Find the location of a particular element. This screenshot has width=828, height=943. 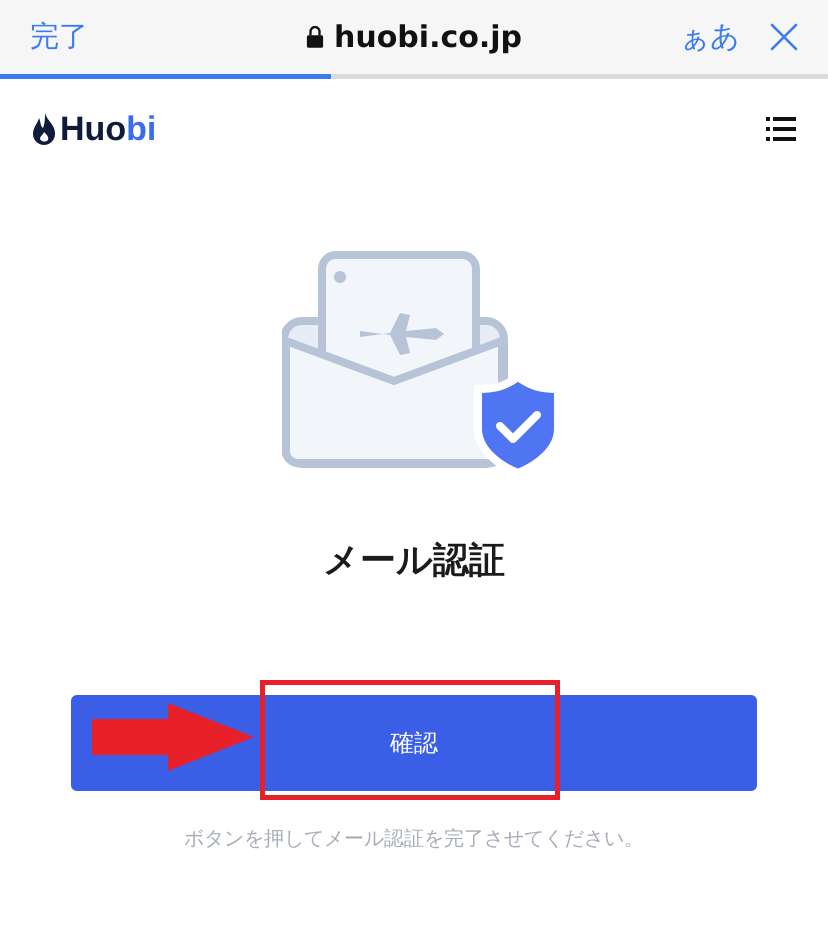

menu-icon is located at coordinates (781, 129).